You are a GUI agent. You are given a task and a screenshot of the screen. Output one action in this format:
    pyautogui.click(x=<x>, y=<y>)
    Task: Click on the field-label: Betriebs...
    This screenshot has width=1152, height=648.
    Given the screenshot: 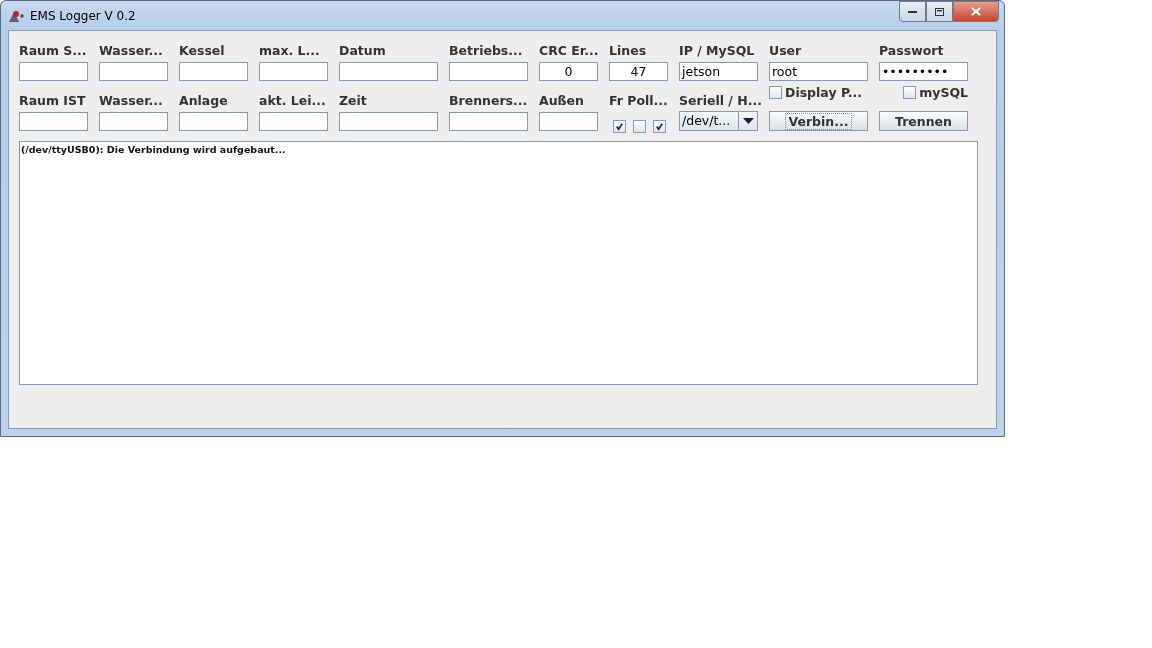 What is the action you would take?
    pyautogui.click(x=486, y=50)
    